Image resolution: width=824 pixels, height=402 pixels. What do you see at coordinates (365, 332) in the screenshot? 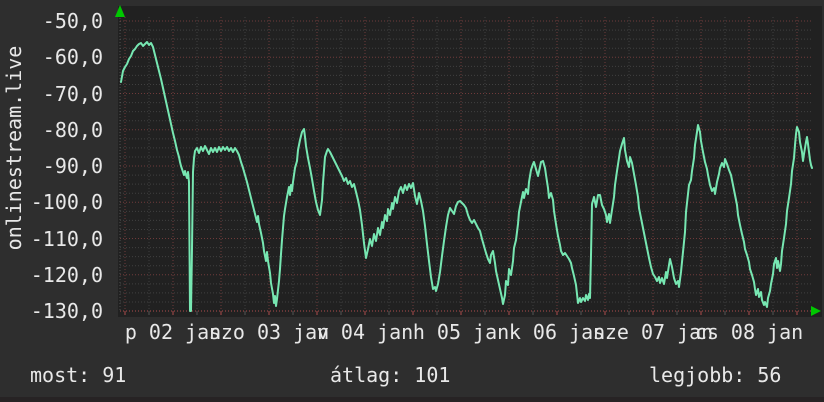
I see `x-axis-label: v 04 jan` at bounding box center [365, 332].